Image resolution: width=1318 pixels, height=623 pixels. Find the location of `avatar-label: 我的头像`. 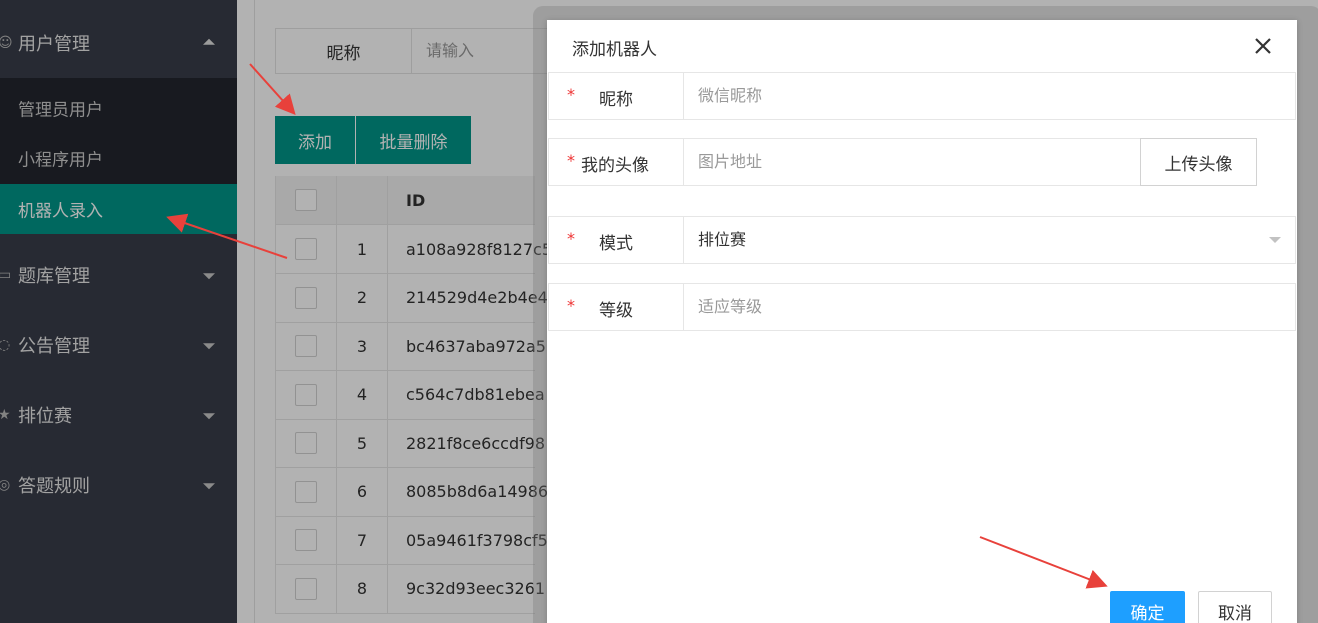

avatar-label: 我的头像 is located at coordinates (615, 166).